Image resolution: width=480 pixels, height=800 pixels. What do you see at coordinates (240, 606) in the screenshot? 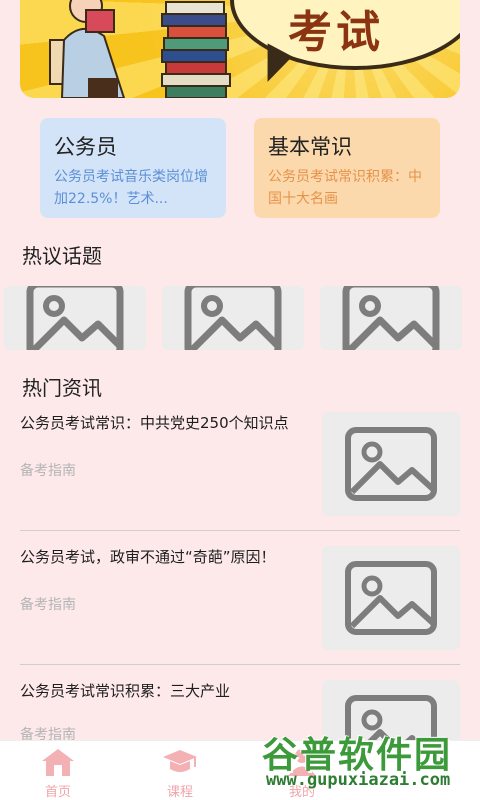
I see `news-item: 公务员考试，政审不通过“奇葩”原因！ 备考指南` at bounding box center [240, 606].